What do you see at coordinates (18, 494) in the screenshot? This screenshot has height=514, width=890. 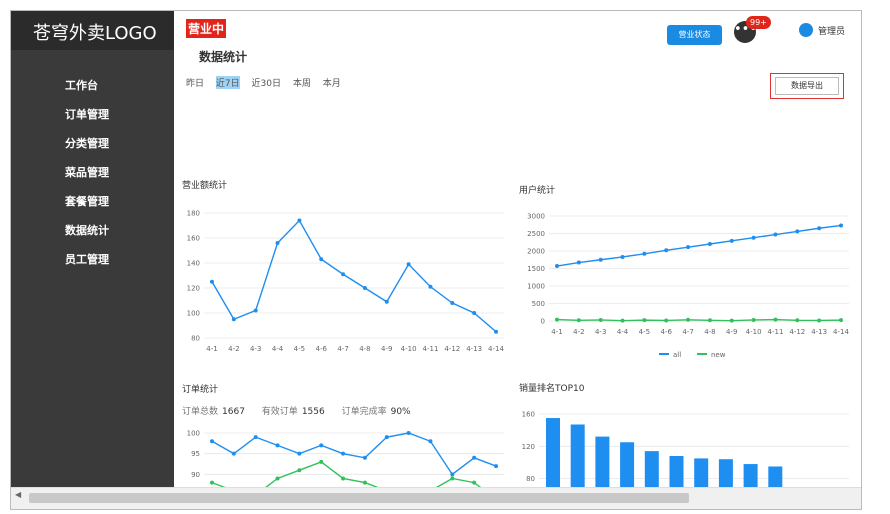 I see `scroll-left-icon: ◀` at bounding box center [18, 494].